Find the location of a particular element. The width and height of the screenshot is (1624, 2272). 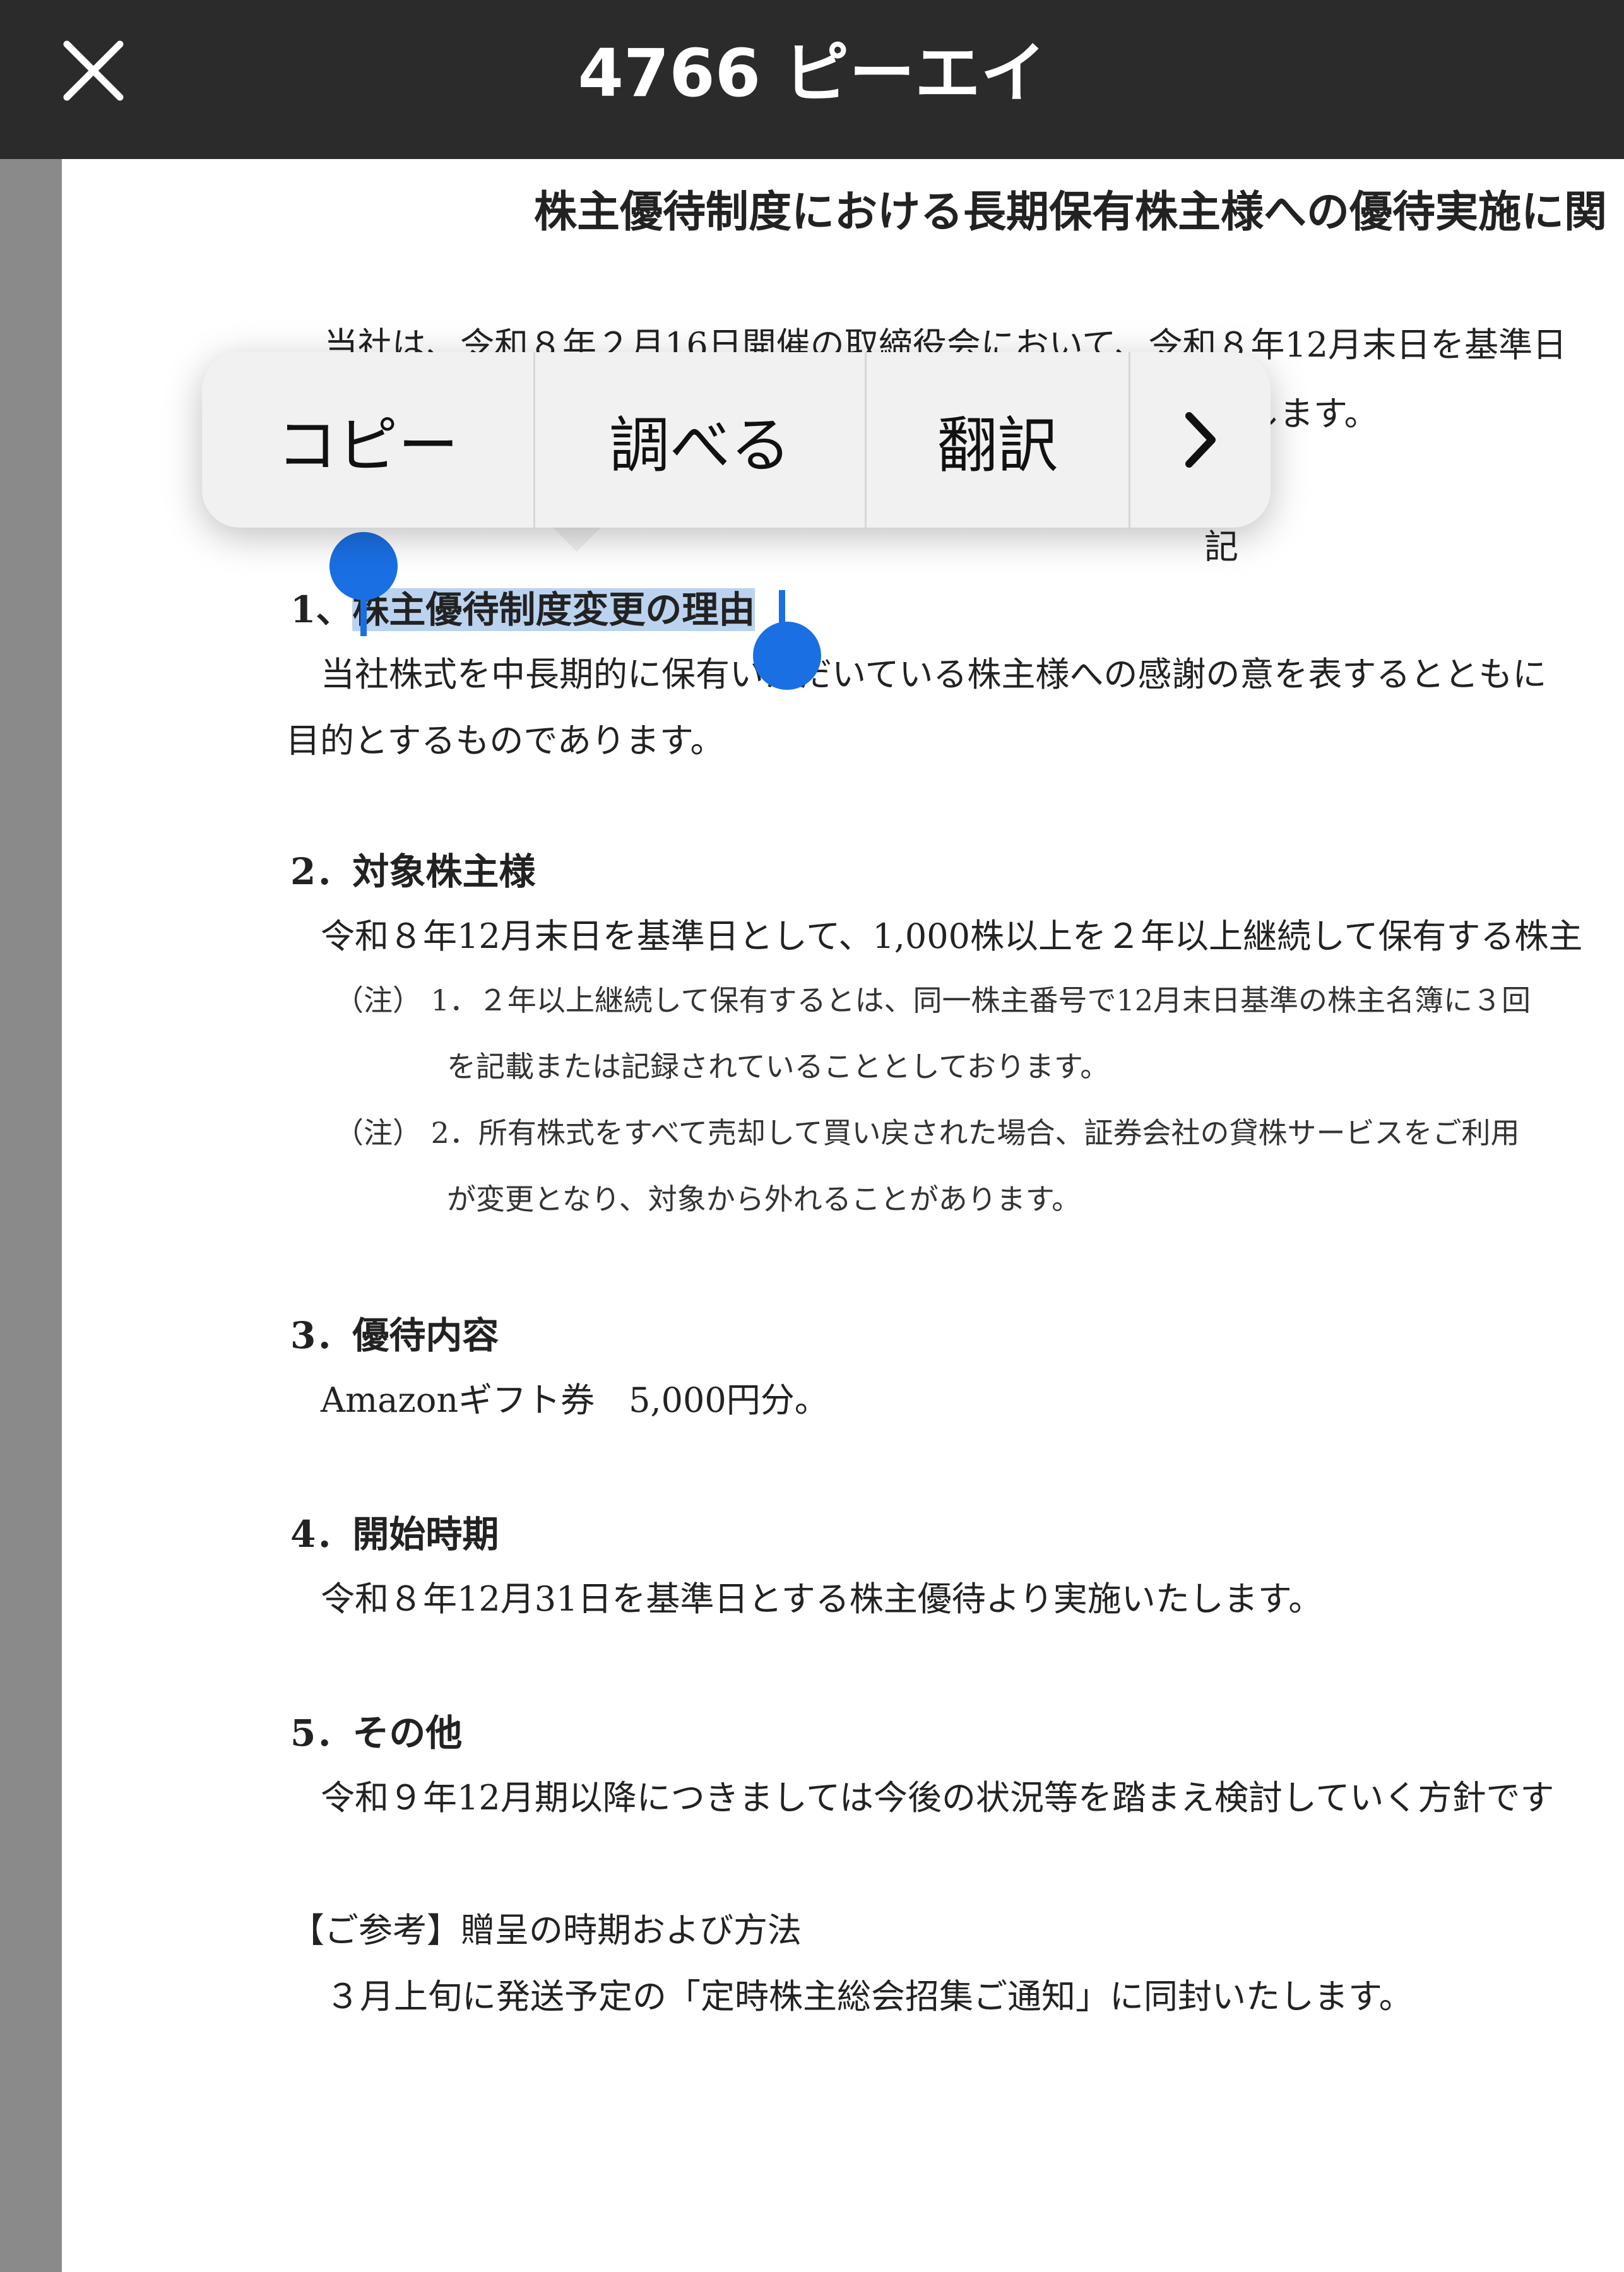

ki-label: 記 is located at coordinates (1221, 547).